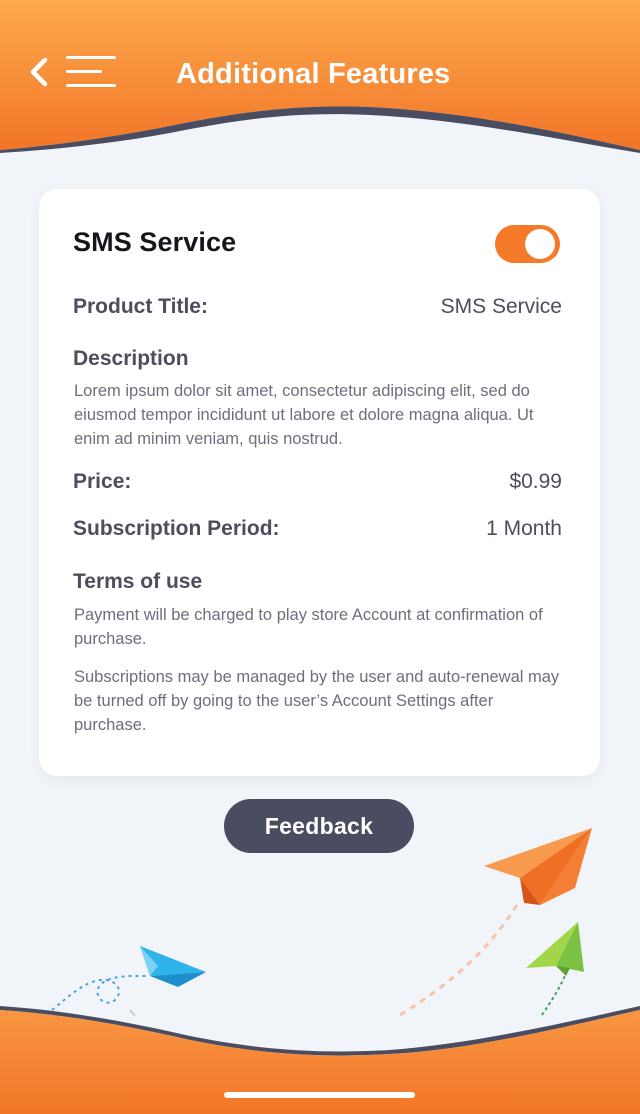 The height and width of the screenshot is (1114, 640). I want to click on paper-planes-illustration, so click(321, 922).